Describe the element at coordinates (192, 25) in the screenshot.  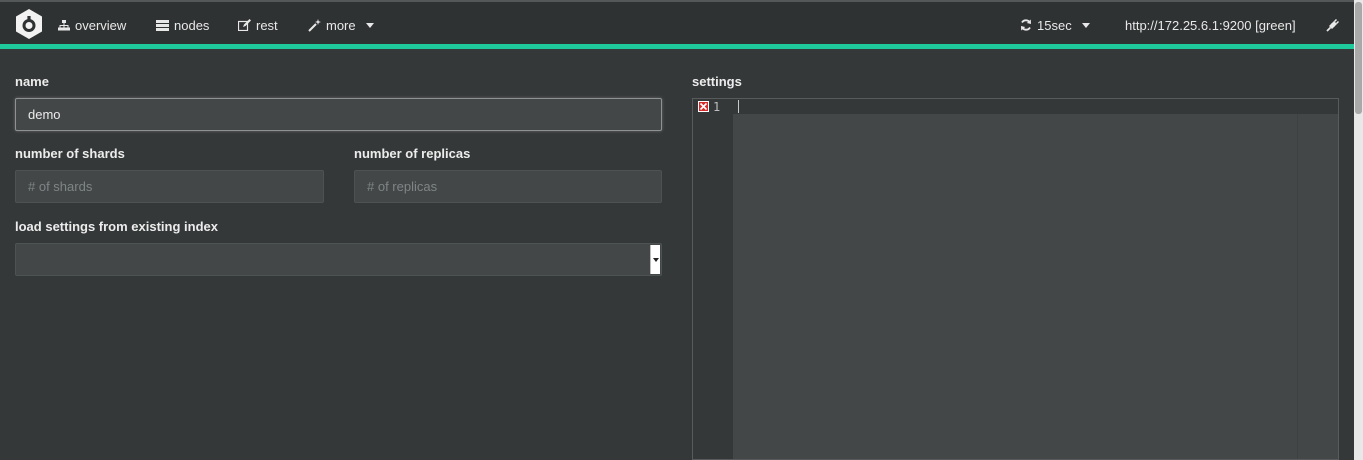
I see `nav-nodes-label: nodes` at that location.